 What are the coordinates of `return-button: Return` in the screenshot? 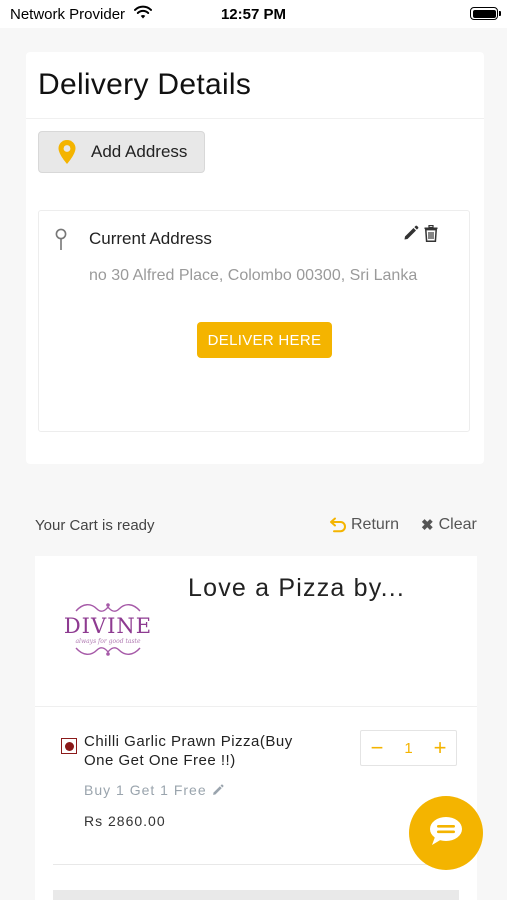 It's located at (364, 525).